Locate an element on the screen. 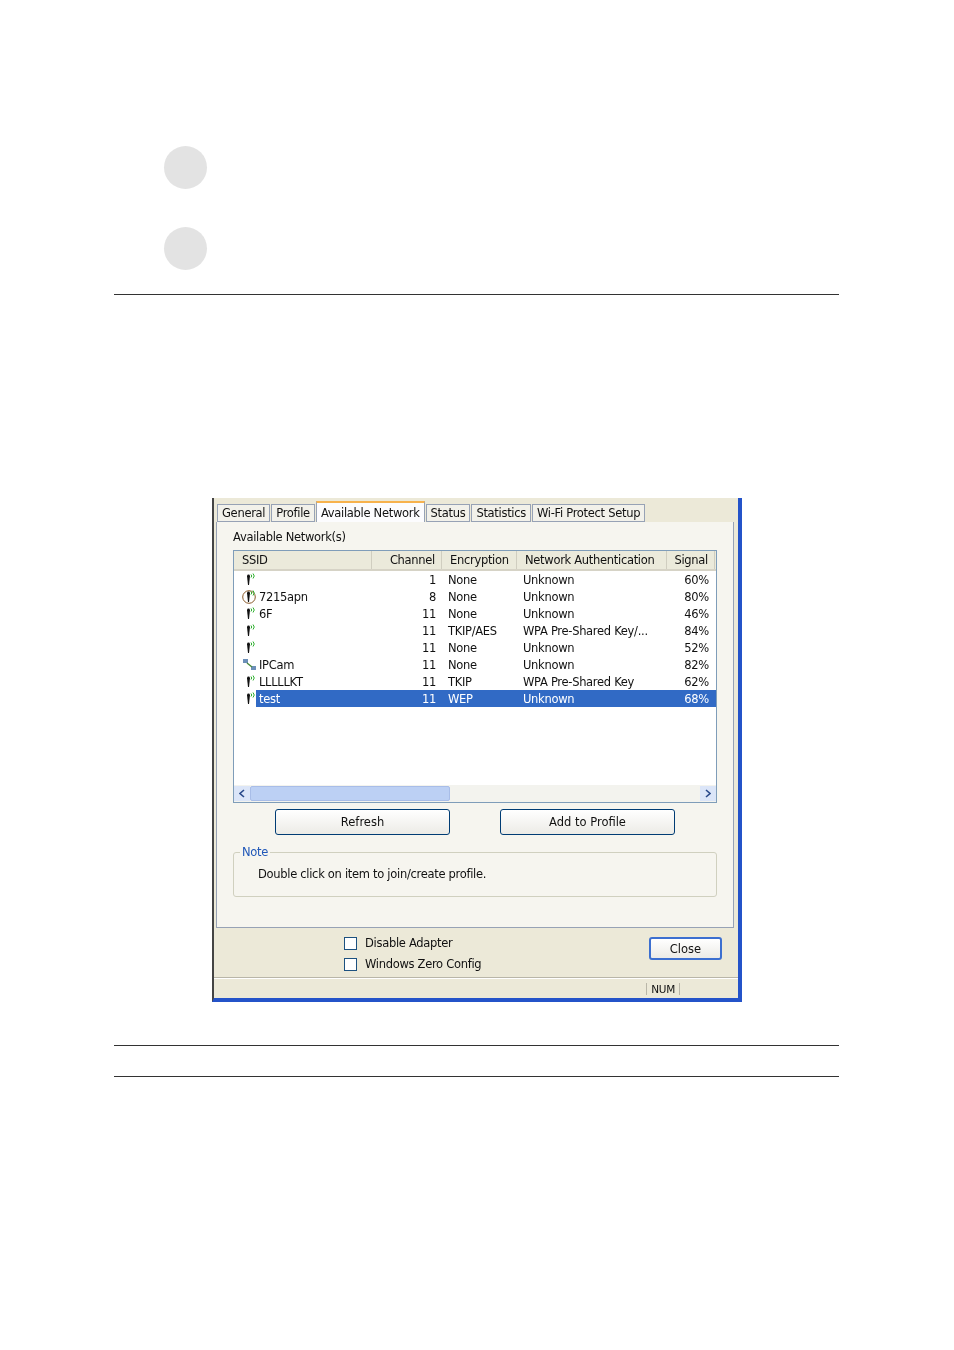  table-cell-text: TKIP is located at coordinates (460, 681).